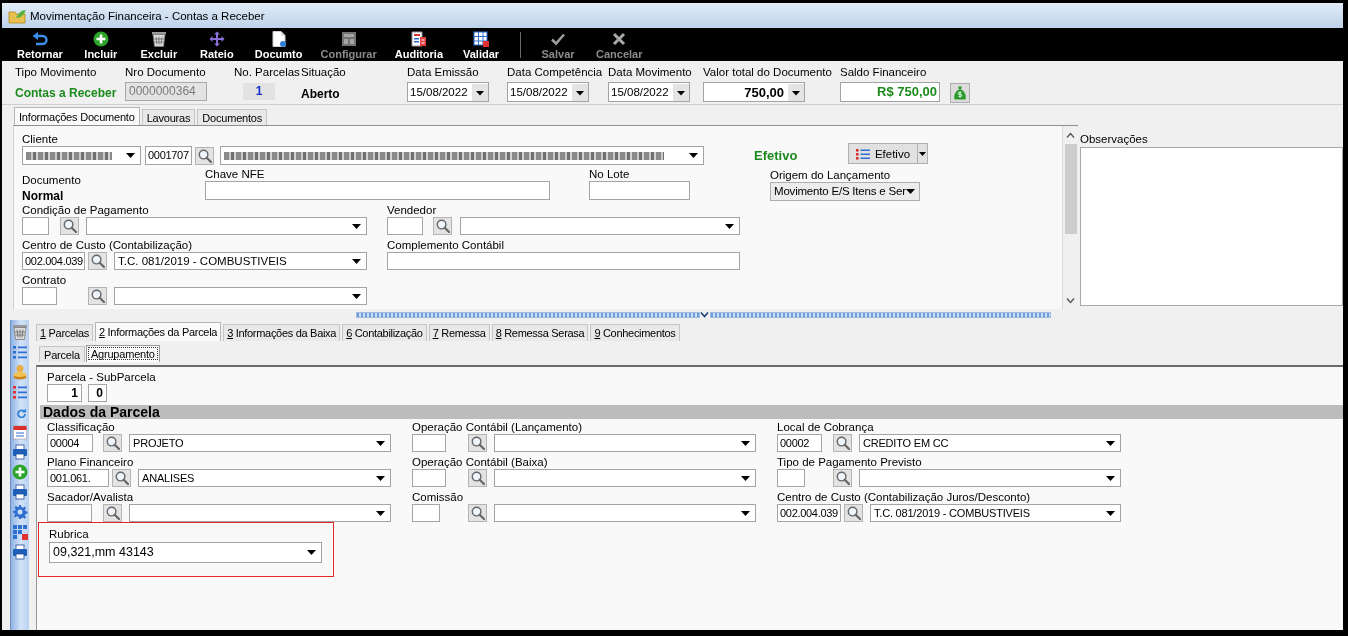  Describe the element at coordinates (108, 245) in the screenshot. I see `field-label: Centro de Custo (Contabilização)` at that location.